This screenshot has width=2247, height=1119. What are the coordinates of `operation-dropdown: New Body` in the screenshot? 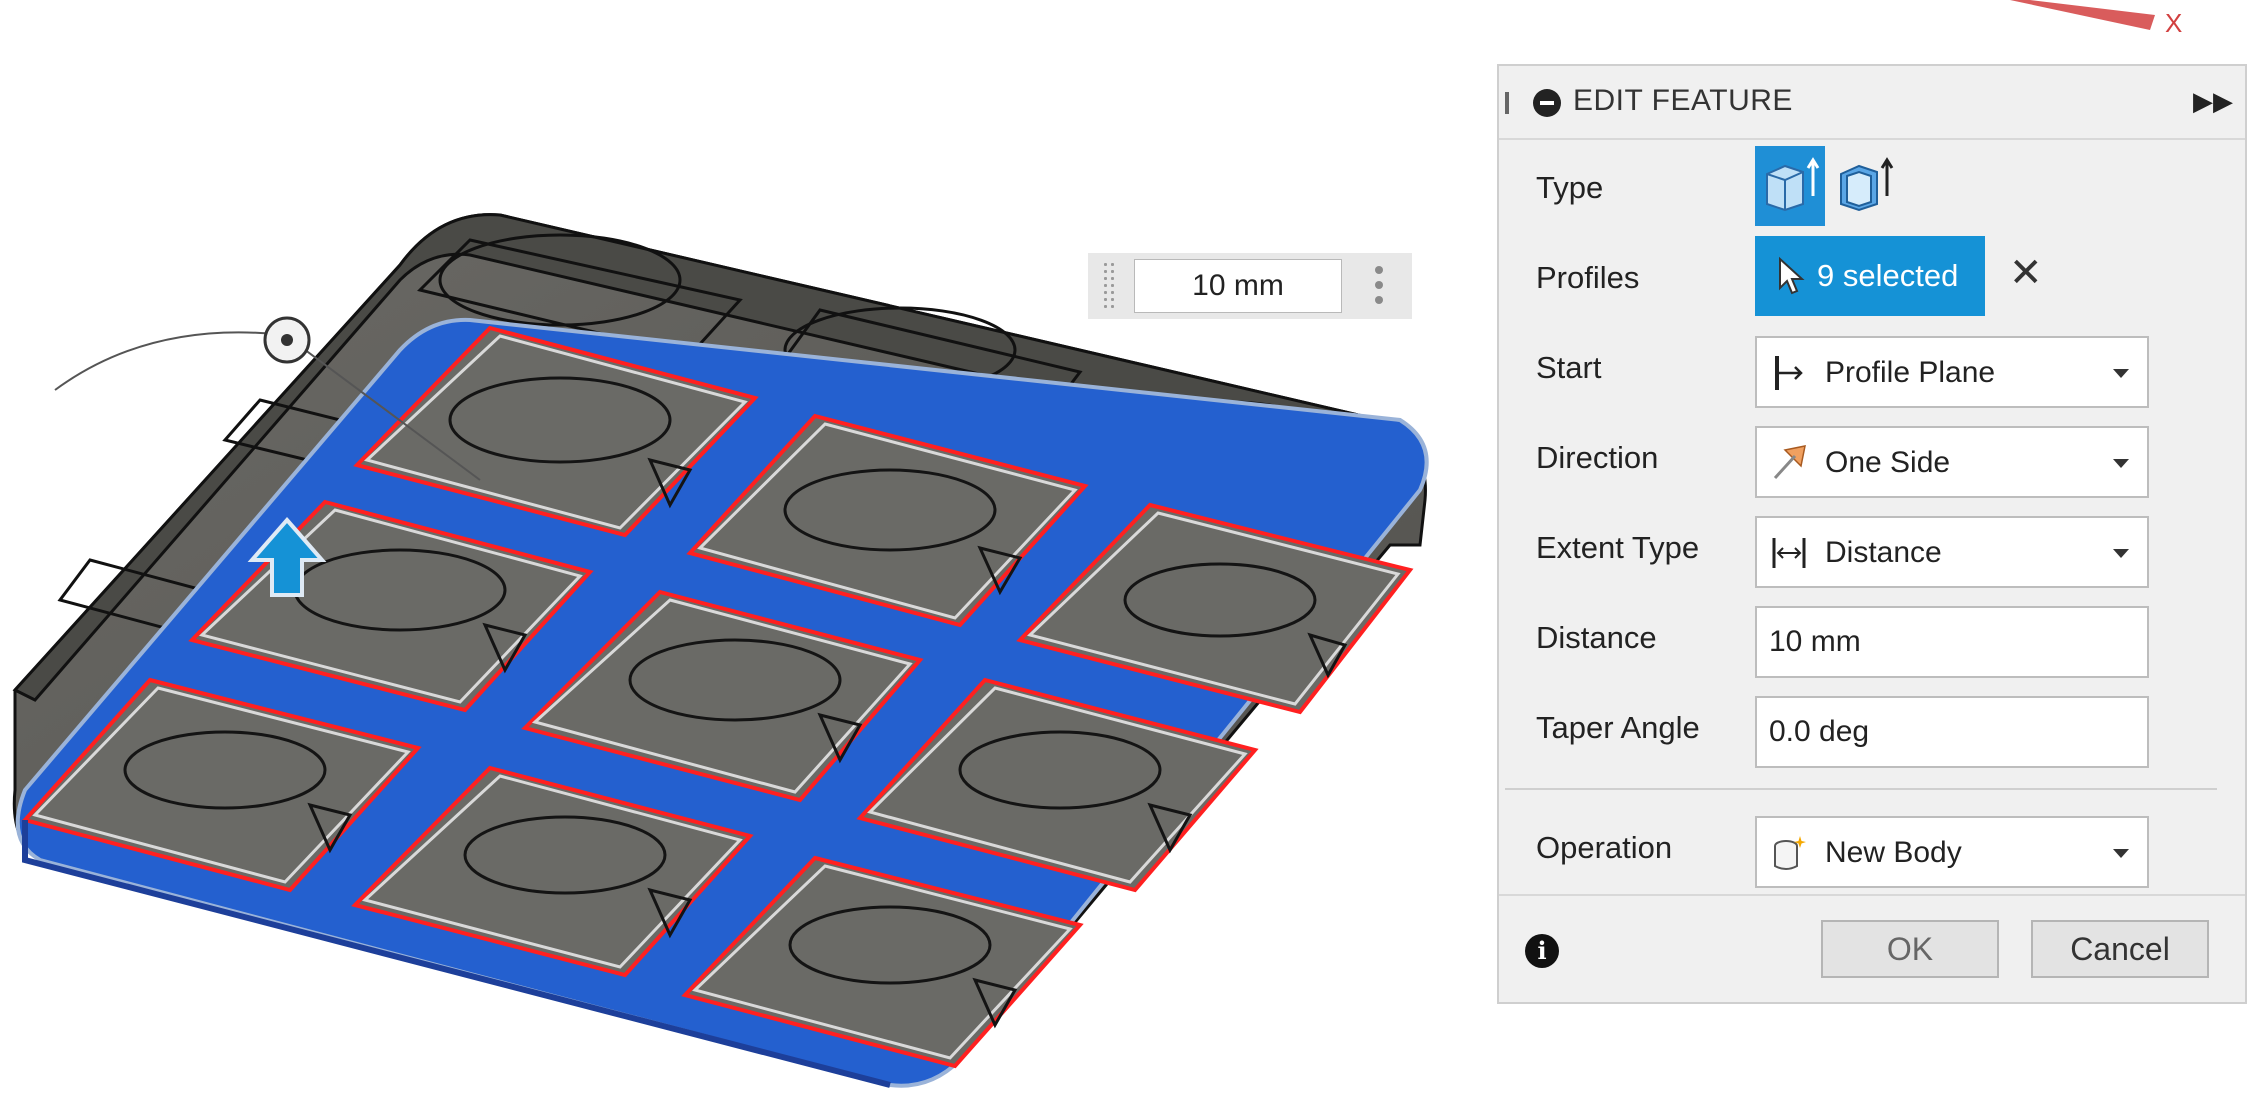 It's located at (1952, 852).